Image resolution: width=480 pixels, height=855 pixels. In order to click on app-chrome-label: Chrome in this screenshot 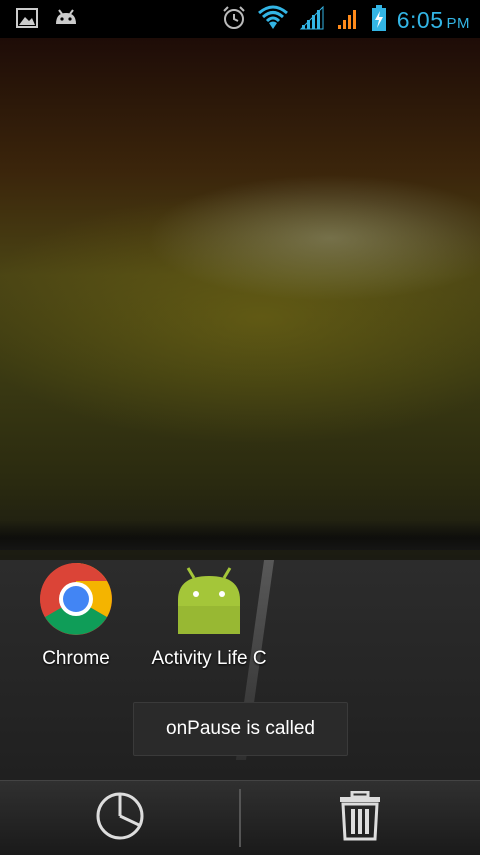, I will do `click(76, 658)`.